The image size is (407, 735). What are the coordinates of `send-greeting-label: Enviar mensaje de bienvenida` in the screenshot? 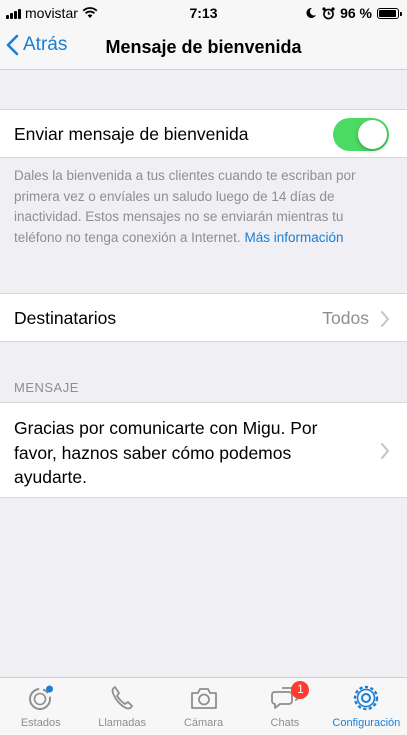 It's located at (131, 134).